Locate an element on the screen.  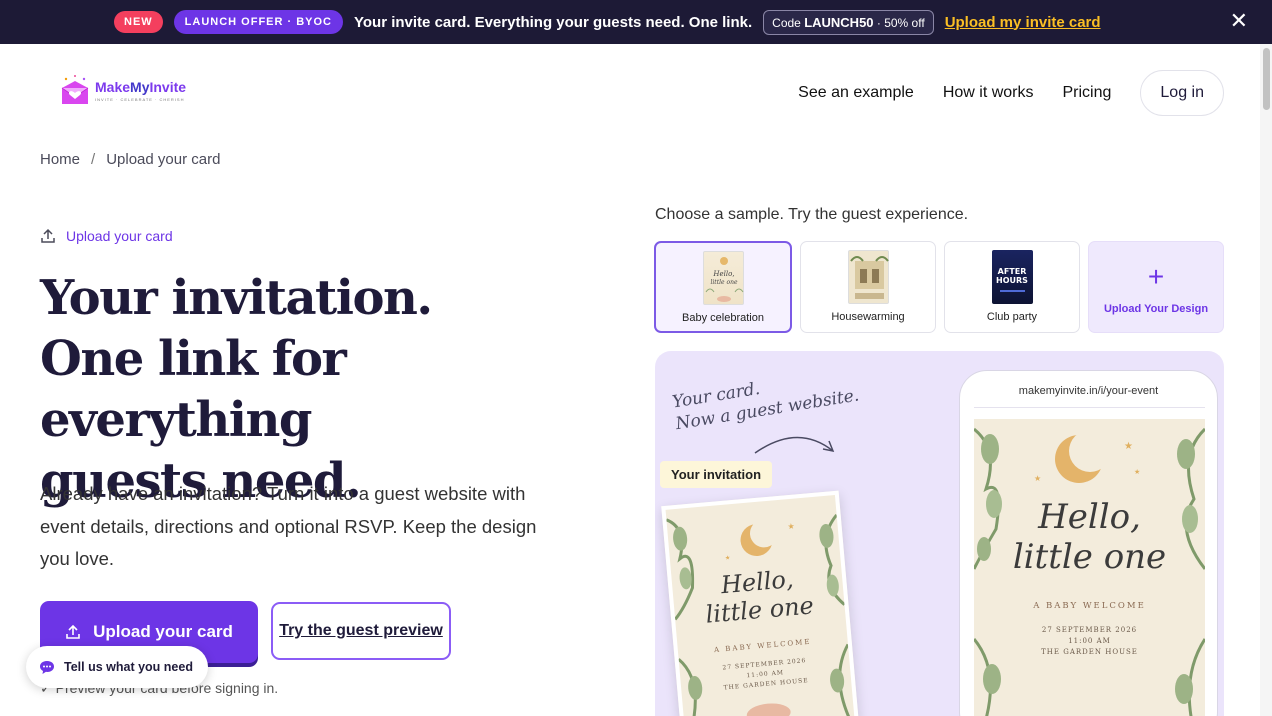
breadcrumb-current: Upload your card is located at coordinates (163, 159).